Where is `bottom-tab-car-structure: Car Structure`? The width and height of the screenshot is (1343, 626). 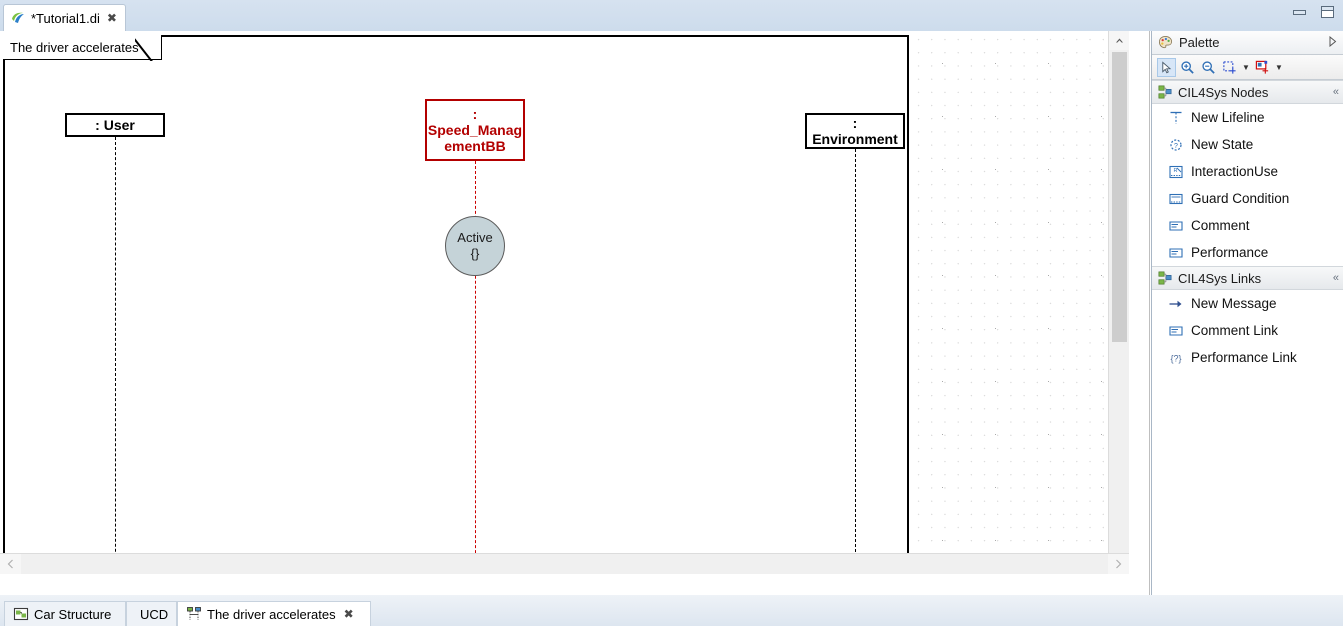
bottom-tab-car-structure: Car Structure is located at coordinates (65, 613).